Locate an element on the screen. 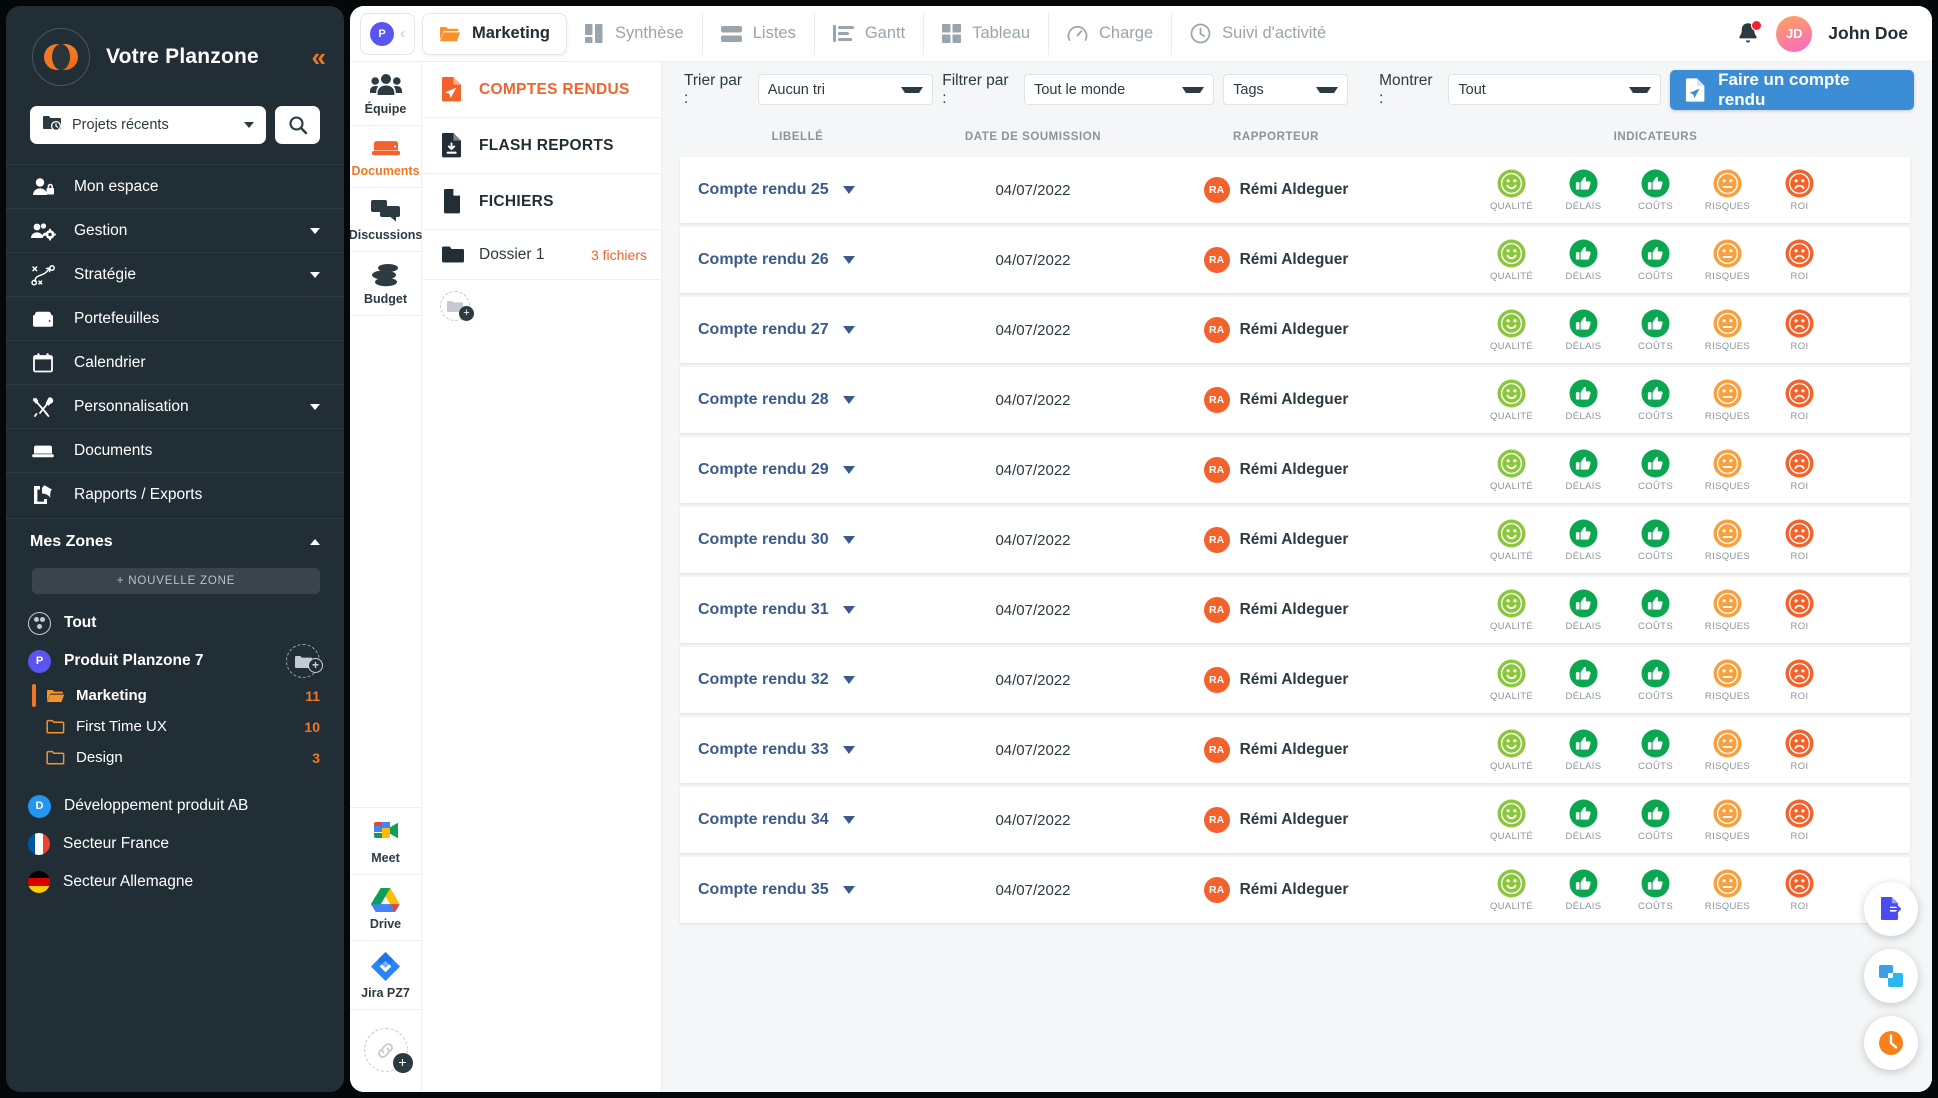 The image size is (1938, 1098). zones-header: Mes Zones is located at coordinates (175, 541).